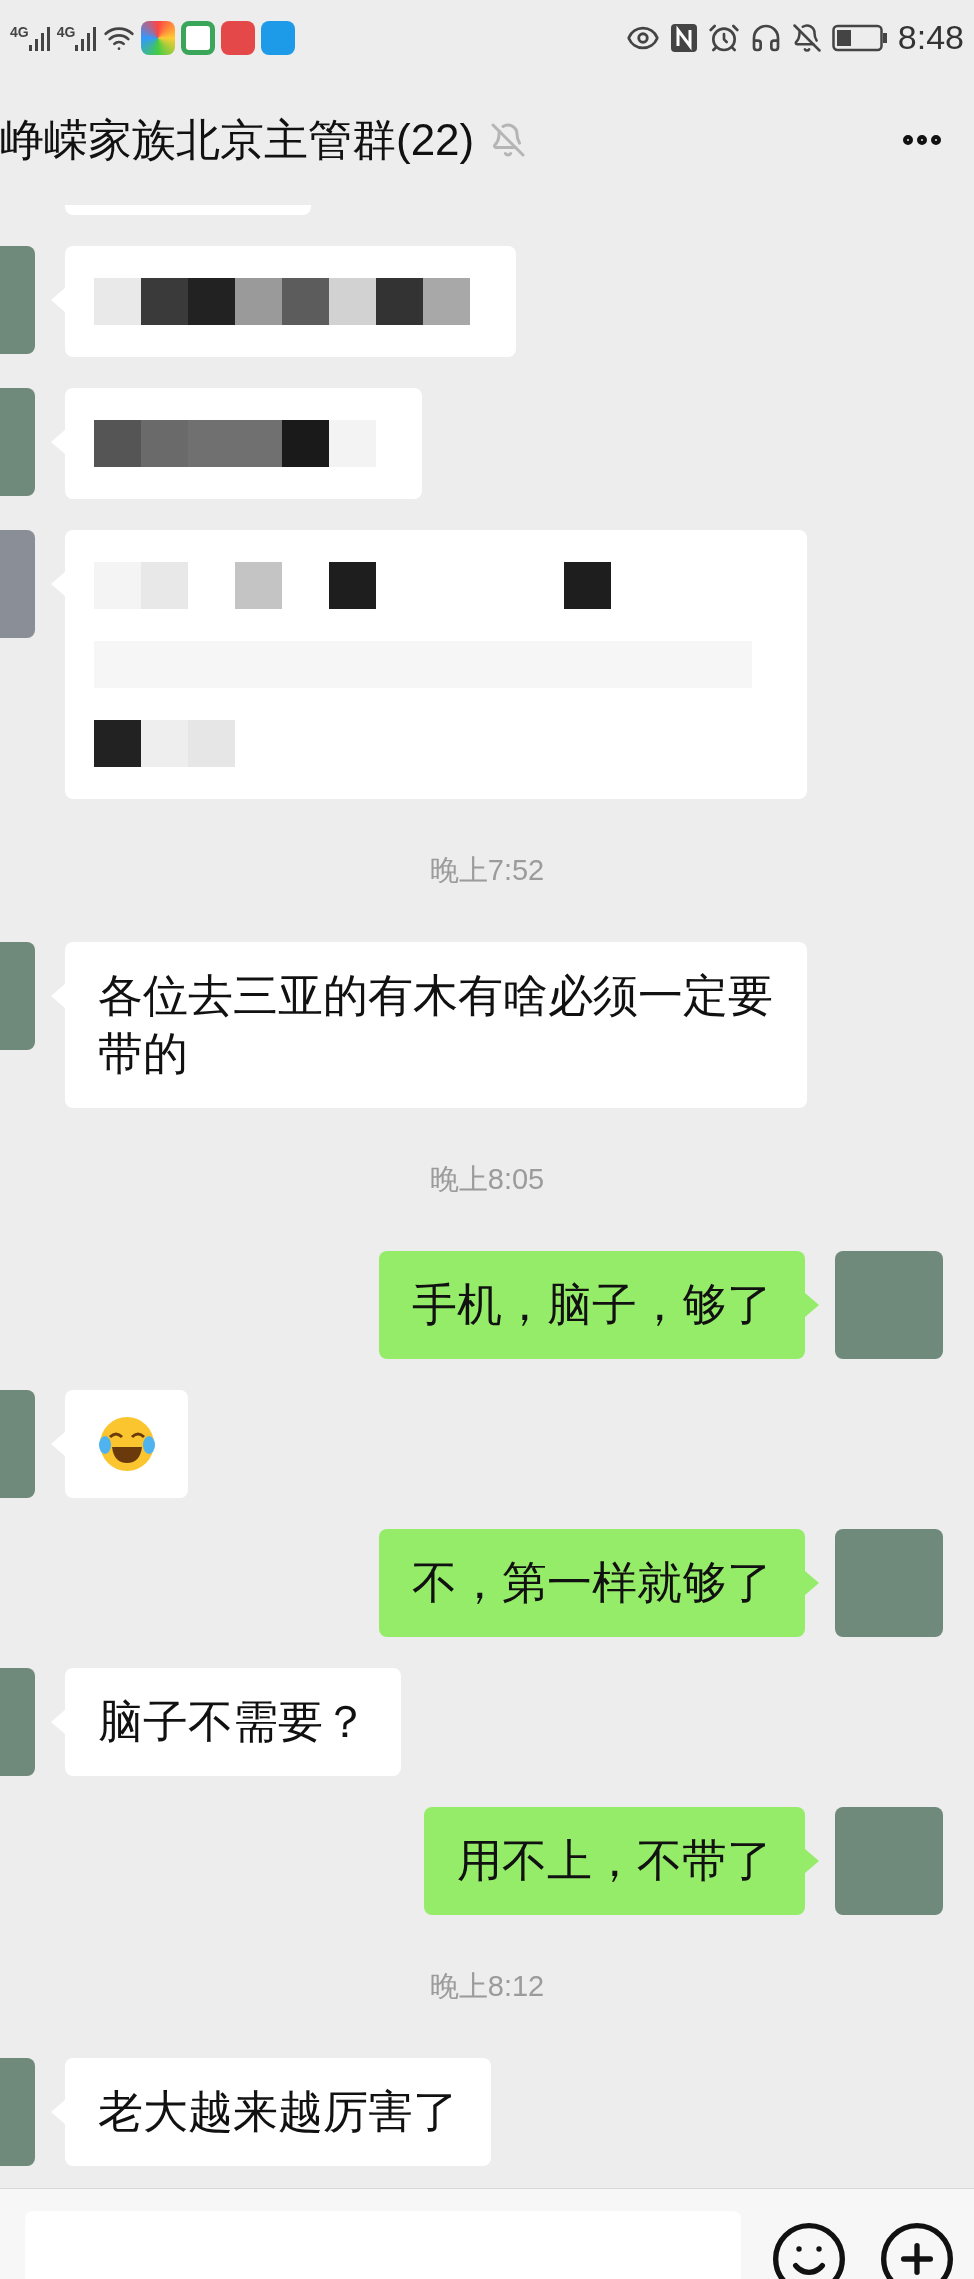 The width and height of the screenshot is (974, 2279). What do you see at coordinates (614, 1861) in the screenshot?
I see `message-bubble: 用不上，不带了` at bounding box center [614, 1861].